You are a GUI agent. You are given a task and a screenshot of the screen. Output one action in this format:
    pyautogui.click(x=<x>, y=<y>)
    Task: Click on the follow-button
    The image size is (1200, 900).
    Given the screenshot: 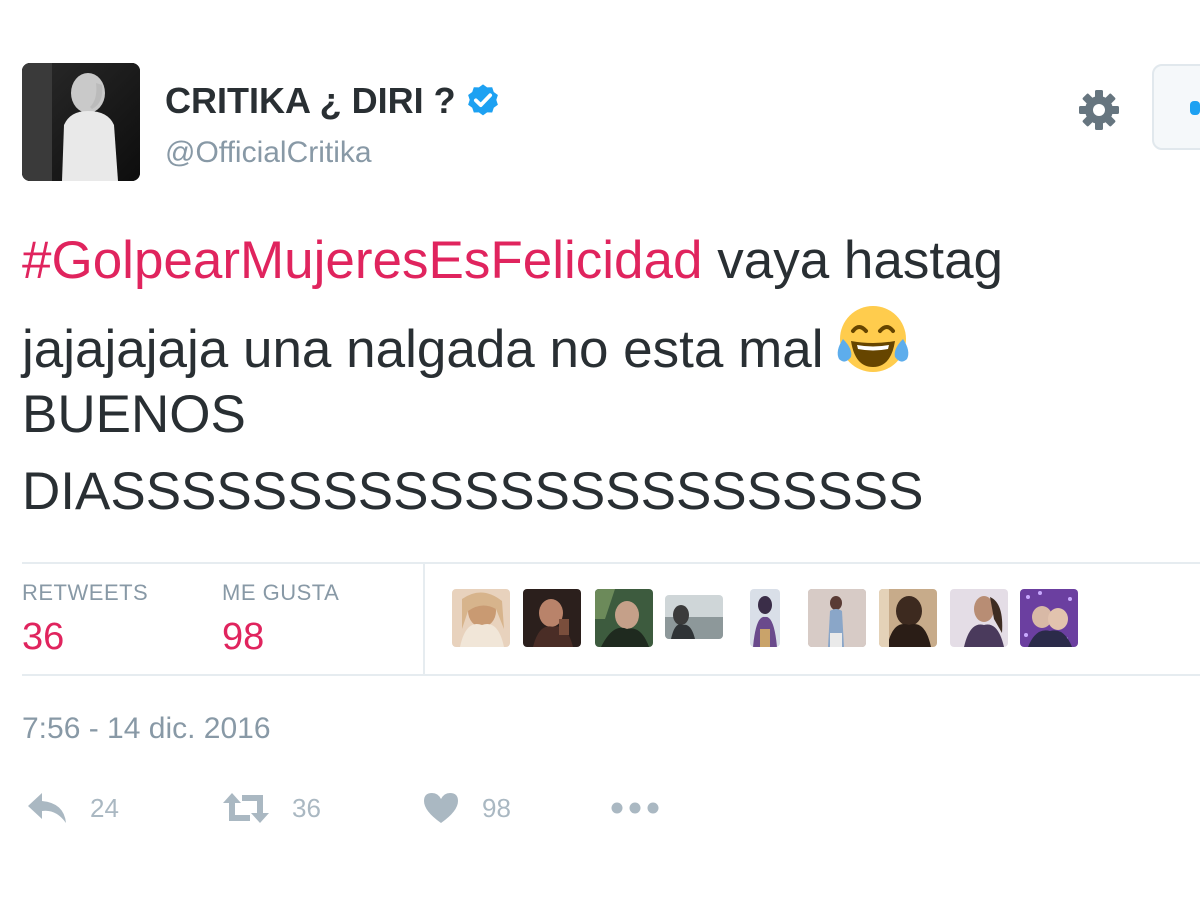 What is the action you would take?
    pyautogui.click(x=1176, y=107)
    